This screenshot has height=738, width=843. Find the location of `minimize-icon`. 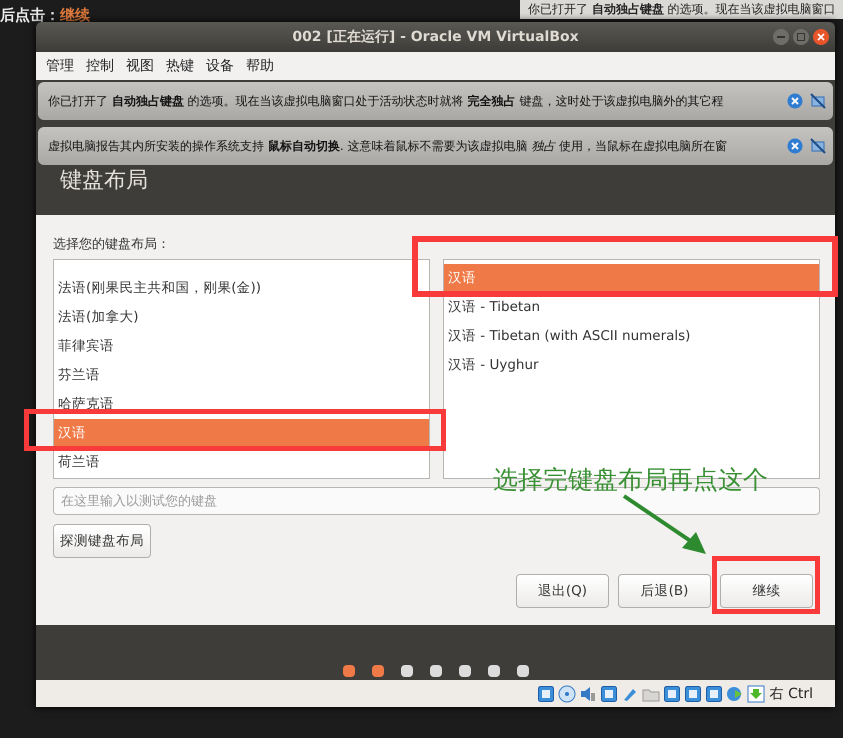

minimize-icon is located at coordinates (781, 37).